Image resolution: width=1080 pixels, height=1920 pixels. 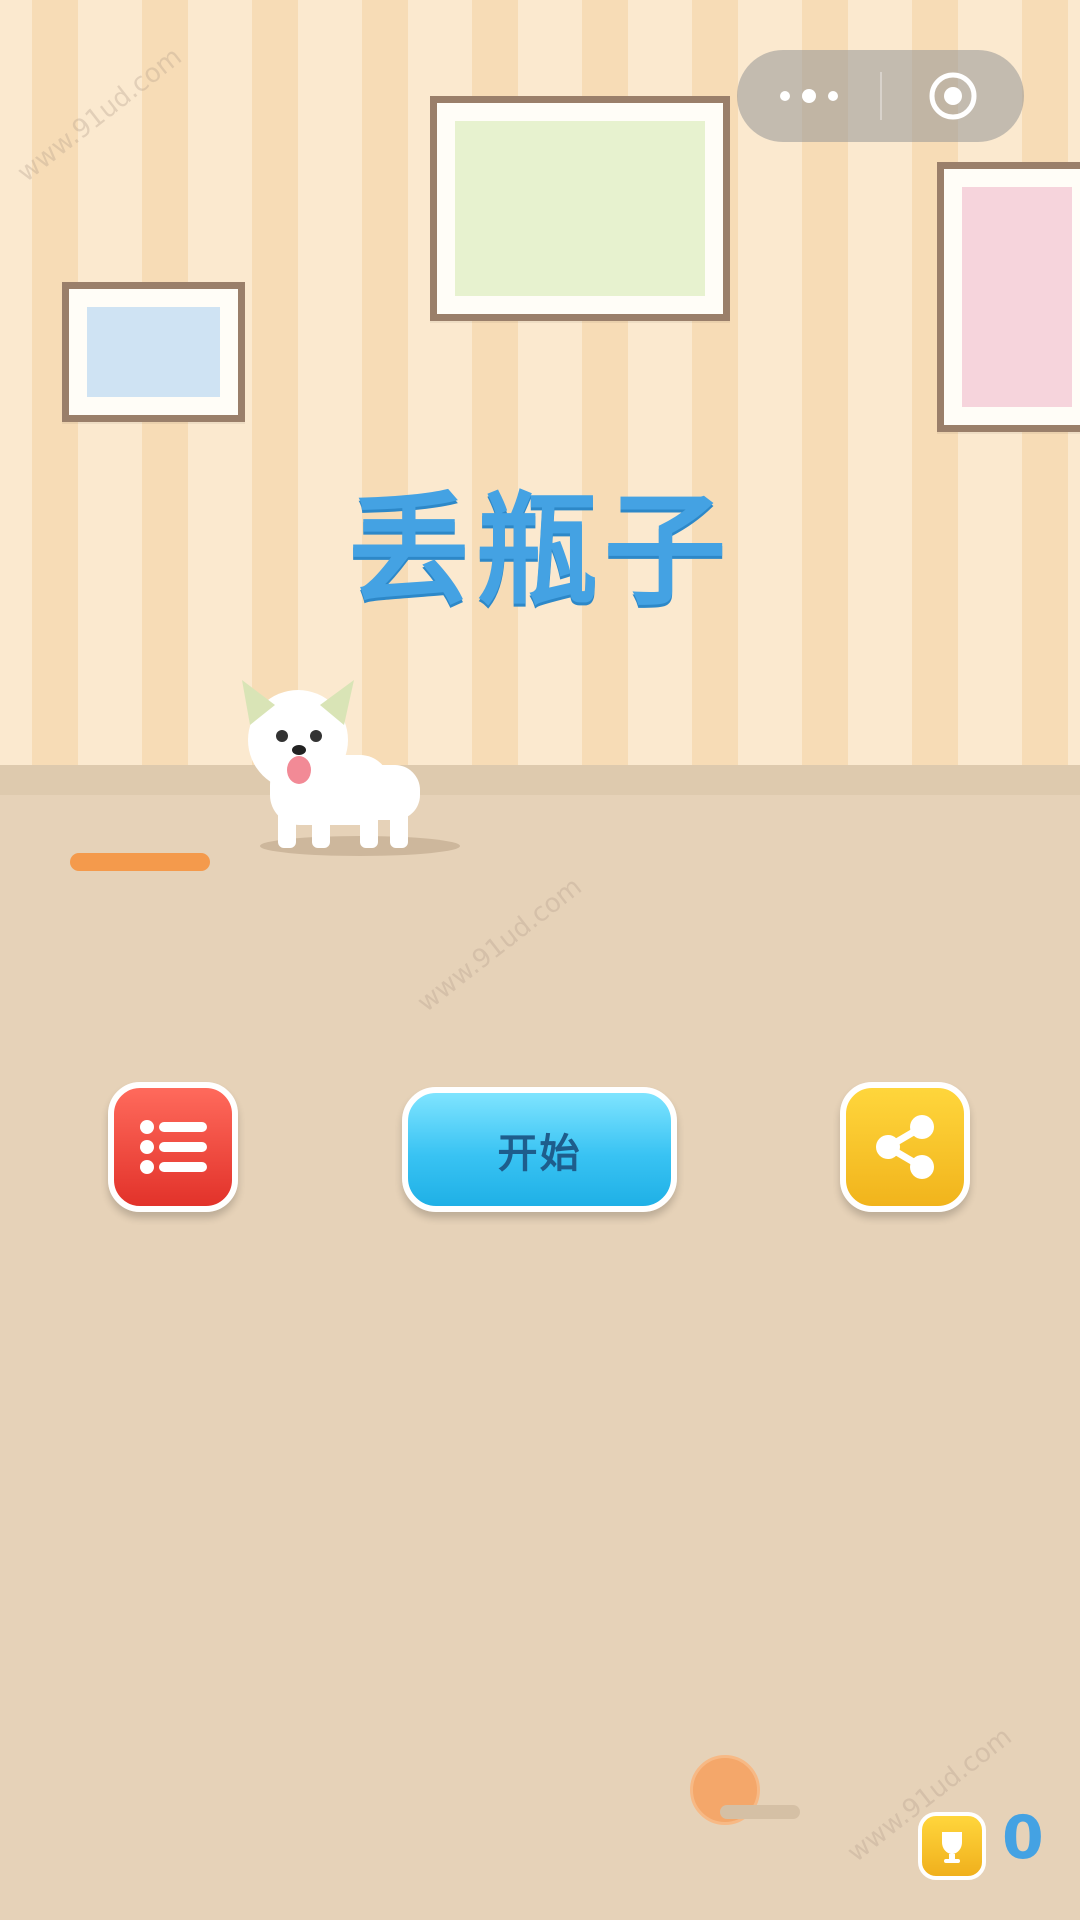 I want to click on picture-frame-center, so click(x=580, y=208).